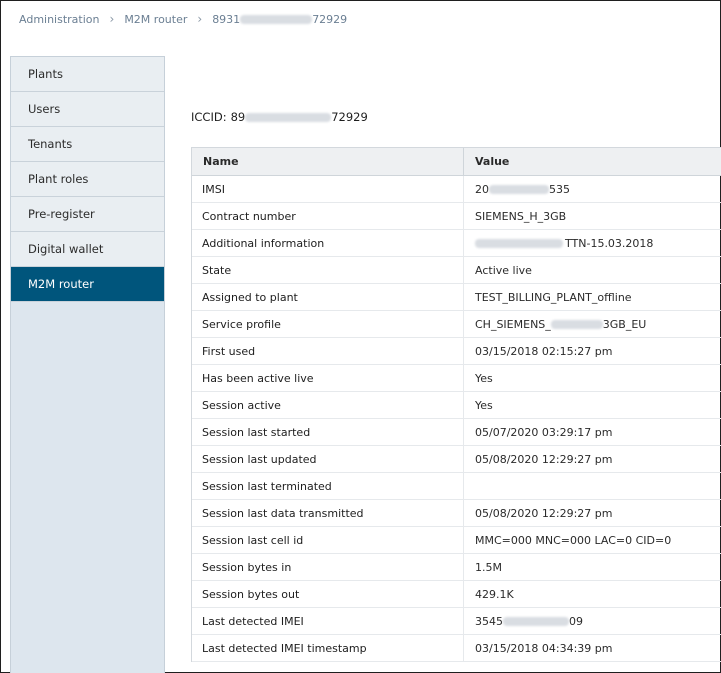  I want to click on row-value-prefix: 3545, so click(489, 621).